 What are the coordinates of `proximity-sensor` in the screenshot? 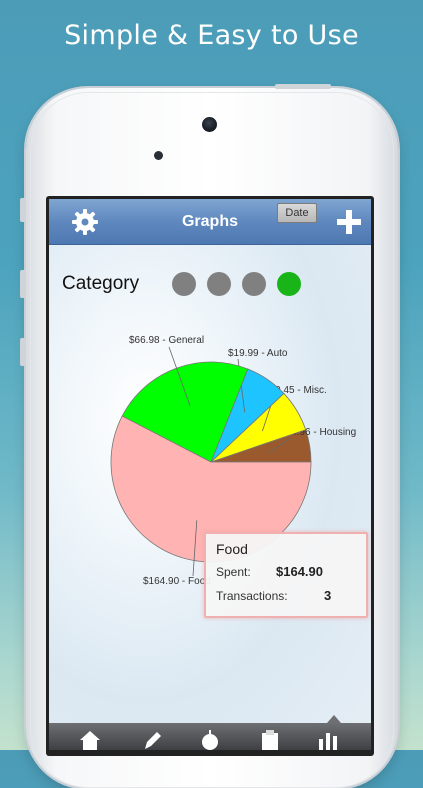 It's located at (158, 155).